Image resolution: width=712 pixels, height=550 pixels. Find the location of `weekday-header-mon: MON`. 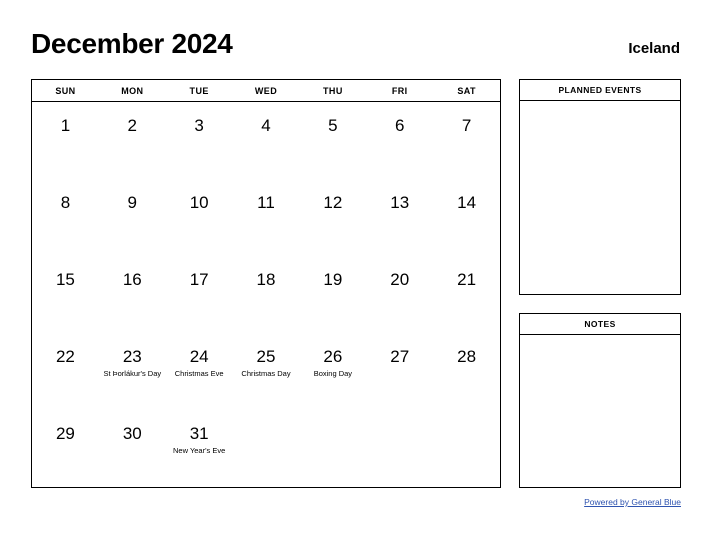

weekday-header-mon: MON is located at coordinates (132, 90).